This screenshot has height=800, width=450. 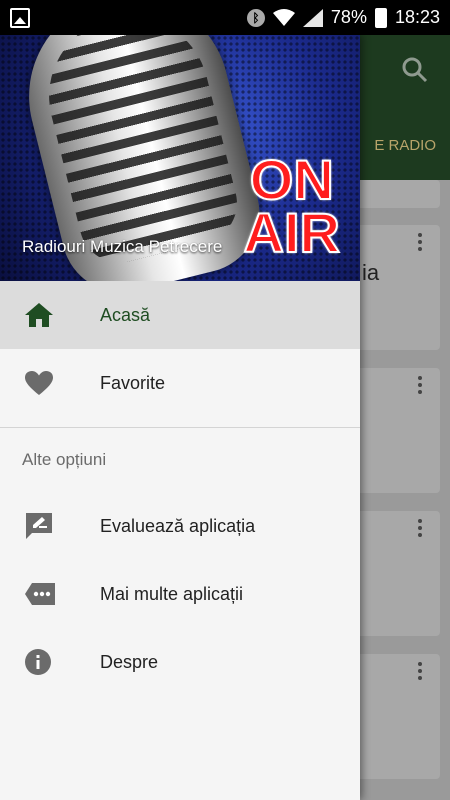 What do you see at coordinates (172, 593) in the screenshot?
I see `menu-item-label: Mai multe aplicații` at bounding box center [172, 593].